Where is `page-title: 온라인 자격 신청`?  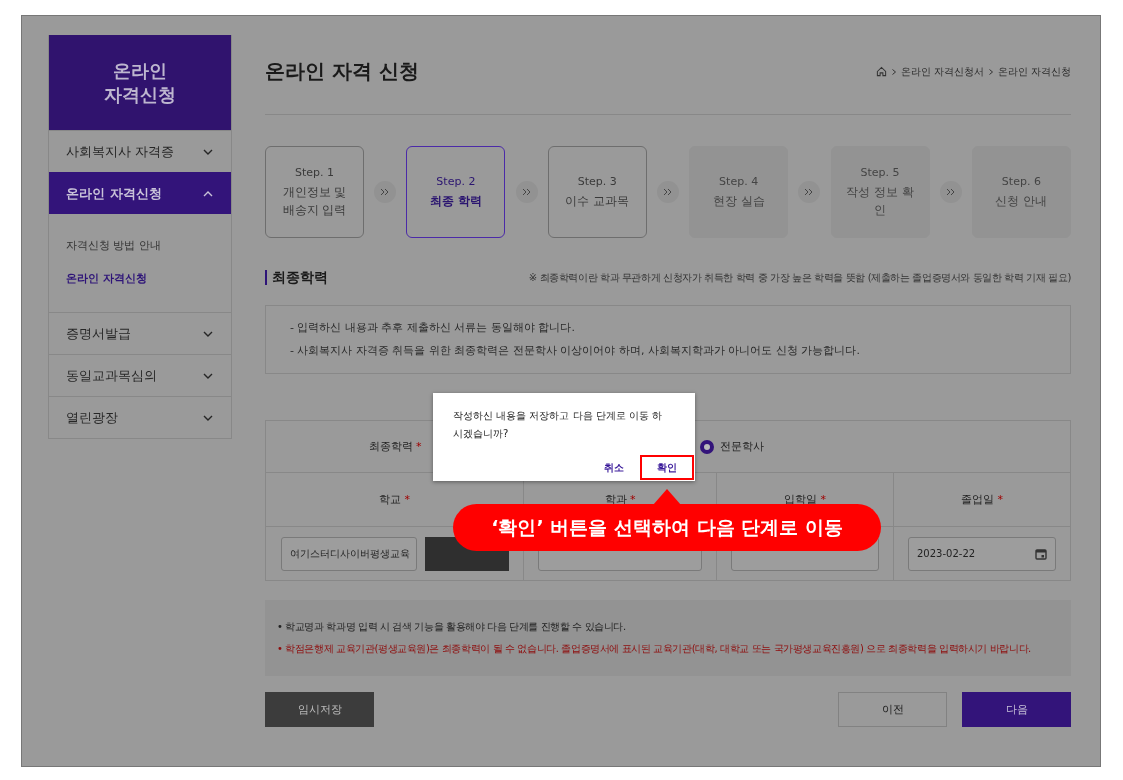 page-title: 온라인 자격 신청 is located at coordinates (342, 71).